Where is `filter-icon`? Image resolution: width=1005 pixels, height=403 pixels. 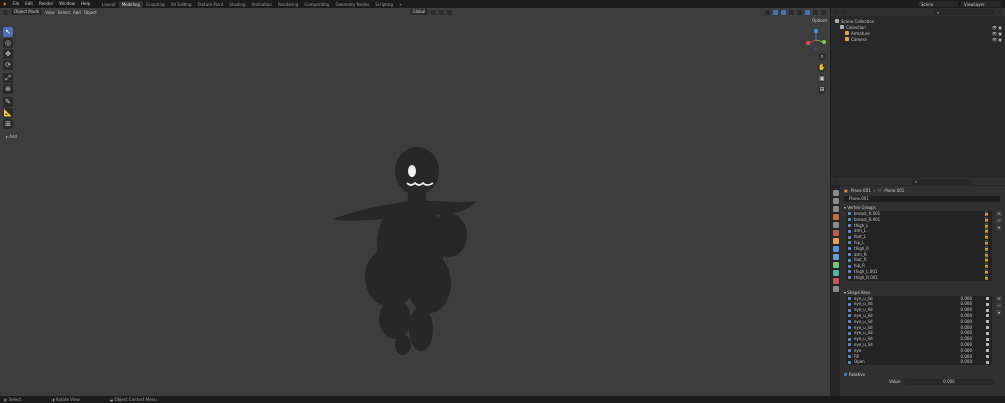
filter-icon is located at coordinates (999, 12).